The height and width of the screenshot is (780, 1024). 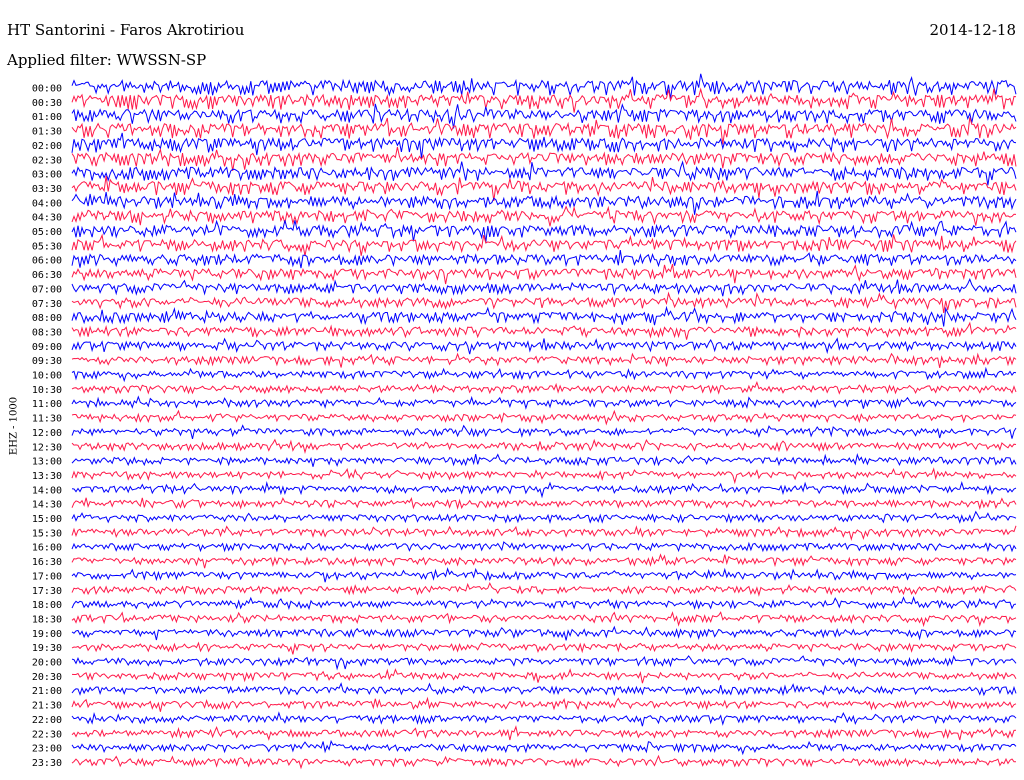 I want to click on row-label-1600: 16:00, so click(x=47, y=548).